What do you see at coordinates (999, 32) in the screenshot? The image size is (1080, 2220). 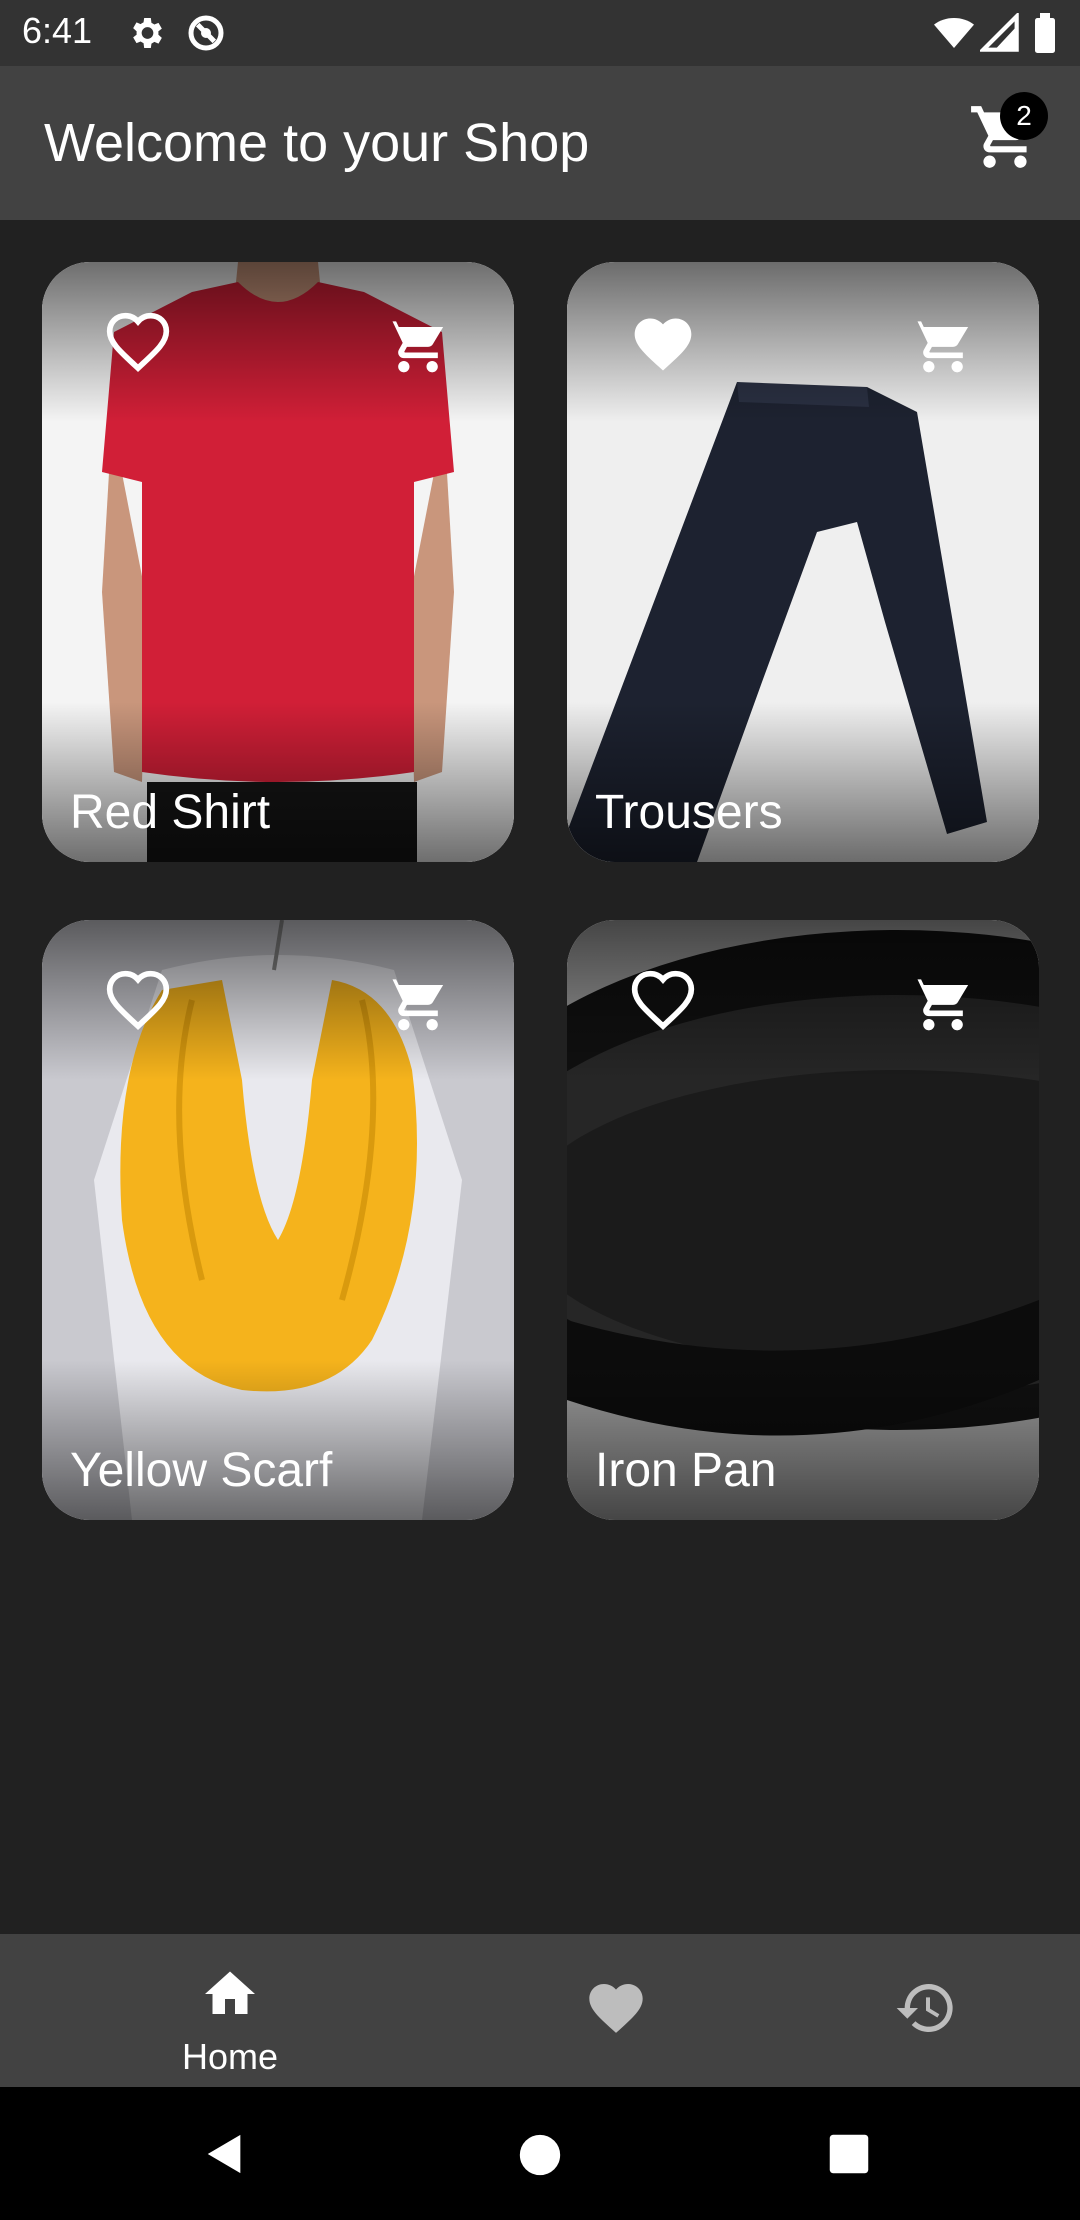 I see `signal-icon` at bounding box center [999, 32].